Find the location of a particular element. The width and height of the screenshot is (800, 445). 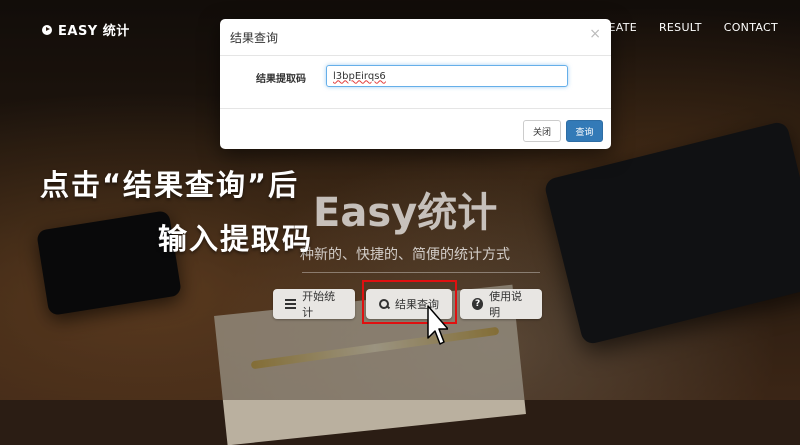

extraction-code-input: l3bpEirqs6 is located at coordinates (447, 76).